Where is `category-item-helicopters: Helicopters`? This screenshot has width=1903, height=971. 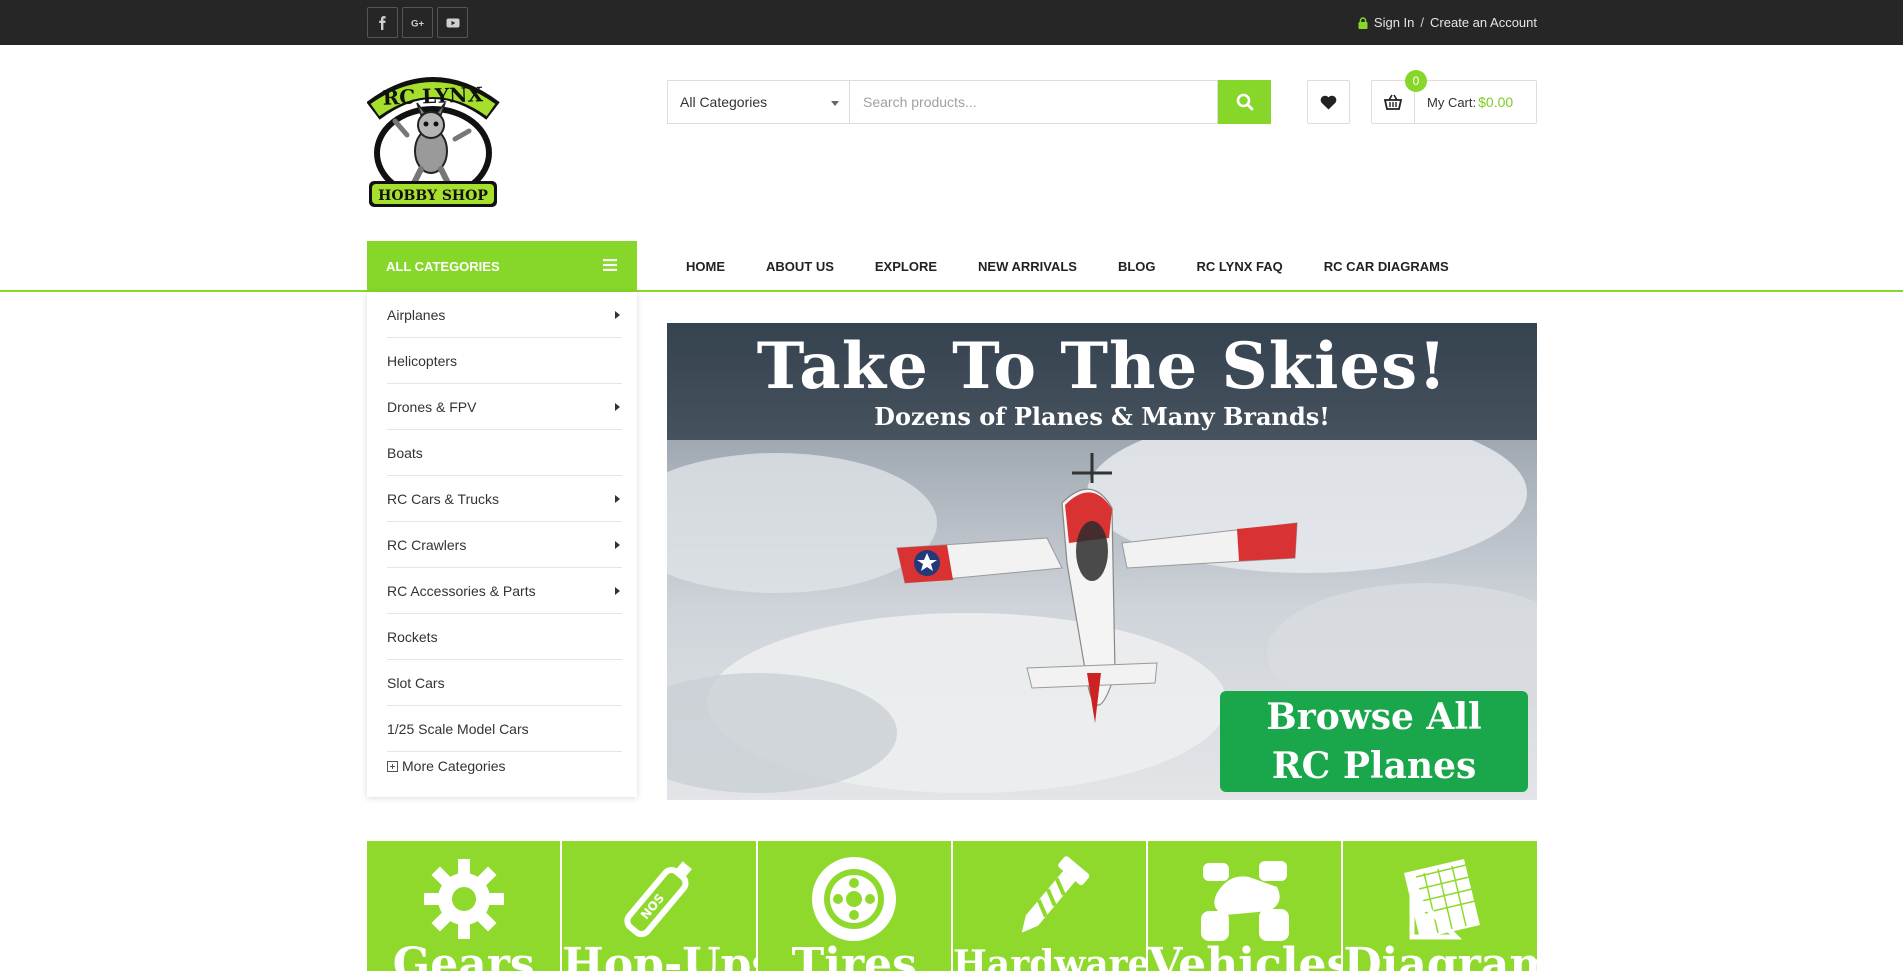
category-item-helicopters: Helicopters is located at coordinates (504, 361).